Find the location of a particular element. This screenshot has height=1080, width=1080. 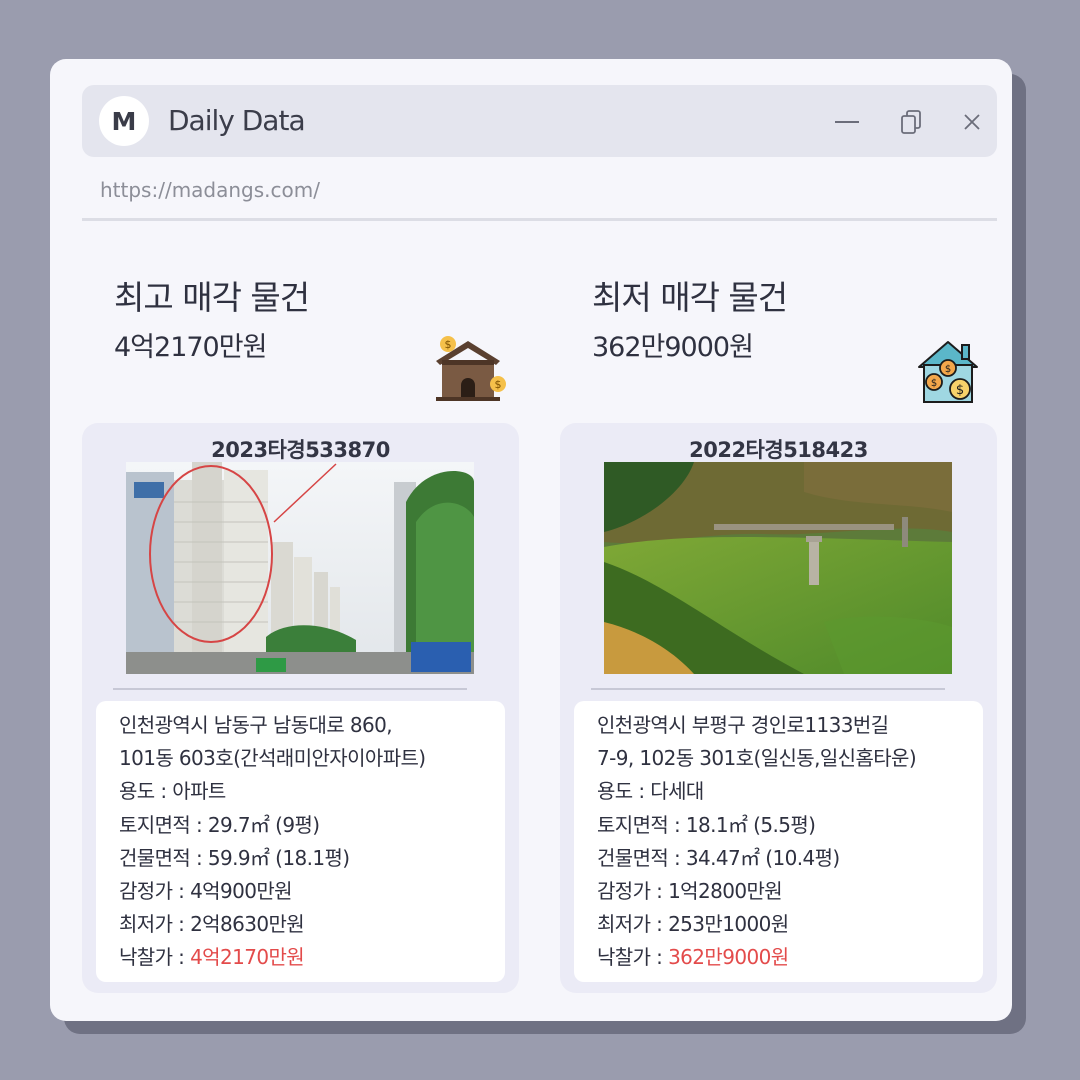

winning-bid-value: 362만9000원 is located at coordinates (728, 957).